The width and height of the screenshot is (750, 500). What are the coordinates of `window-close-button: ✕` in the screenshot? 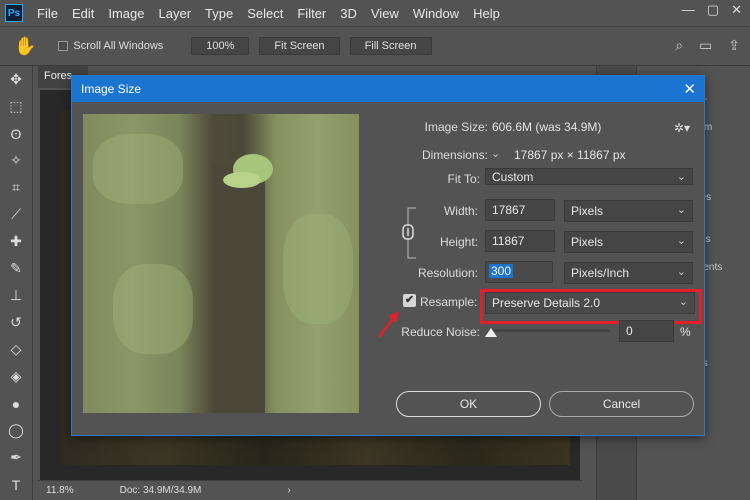 It's located at (736, 10).